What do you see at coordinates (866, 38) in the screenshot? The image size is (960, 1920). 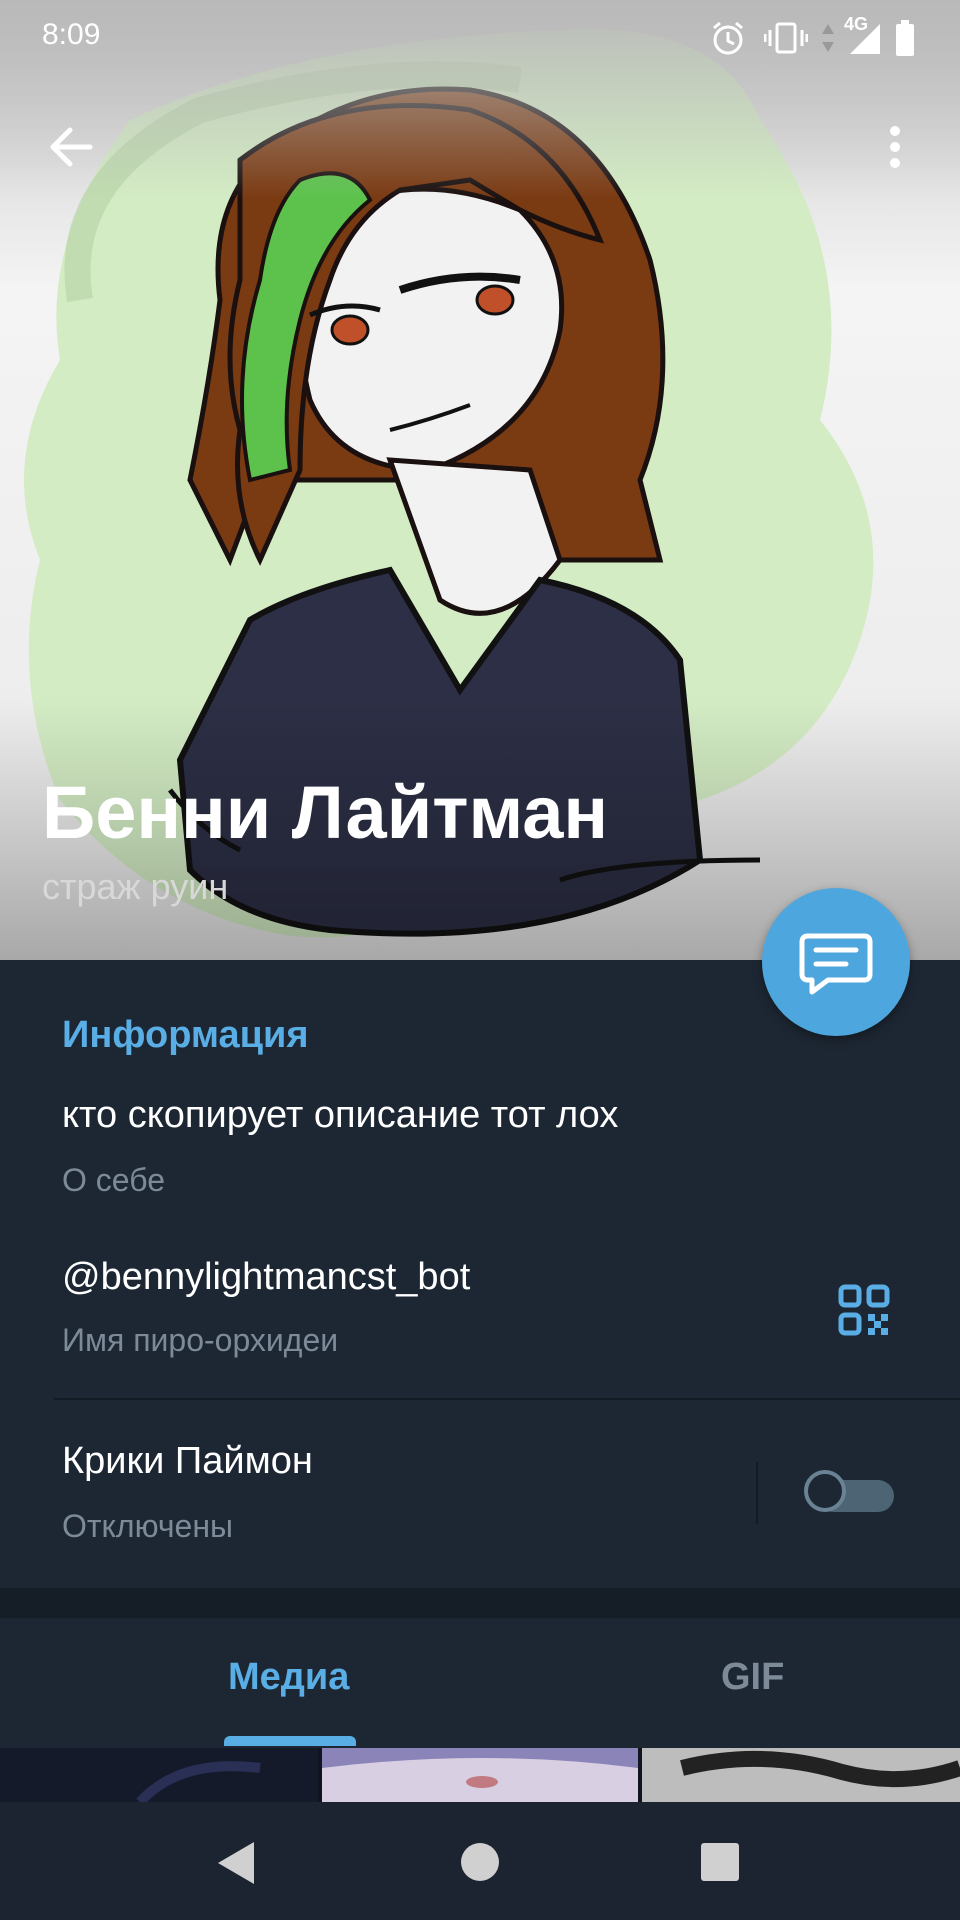 I see `signal-icon` at bounding box center [866, 38].